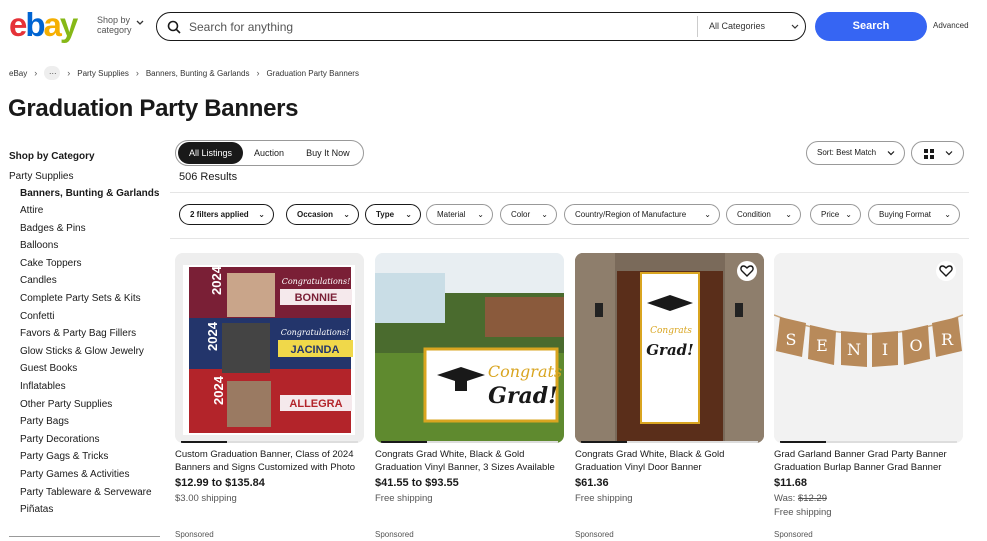  I want to click on filter-chip-country: Country/Region of Manufacture ⌄, so click(642, 214).